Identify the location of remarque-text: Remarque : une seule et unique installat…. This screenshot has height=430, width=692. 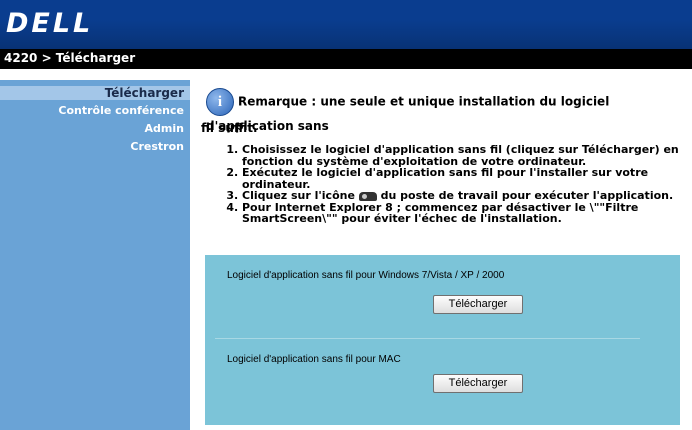
(408, 114).